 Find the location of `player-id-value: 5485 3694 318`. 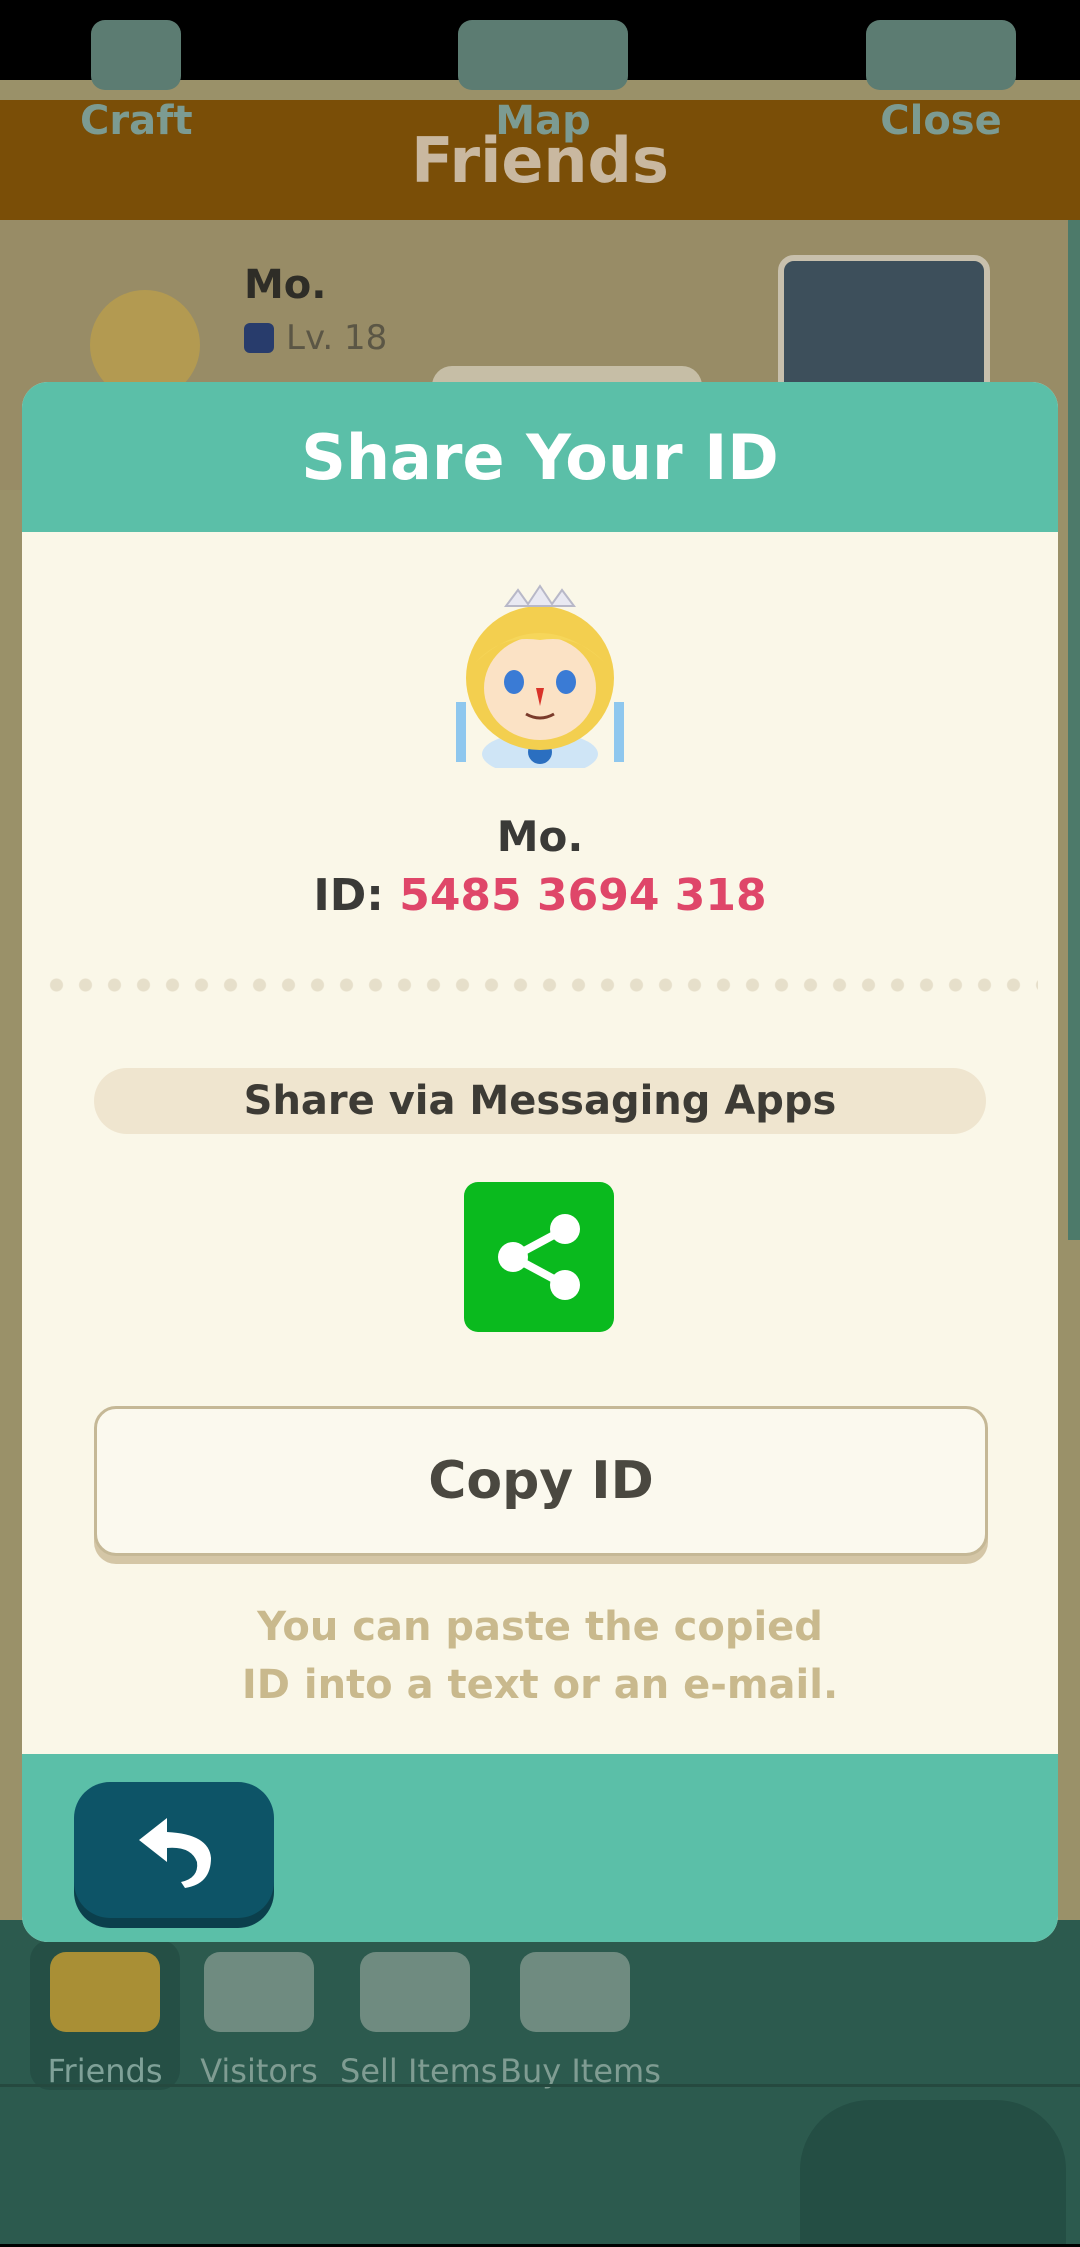

player-id-value: 5485 3694 318 is located at coordinates (583, 895).